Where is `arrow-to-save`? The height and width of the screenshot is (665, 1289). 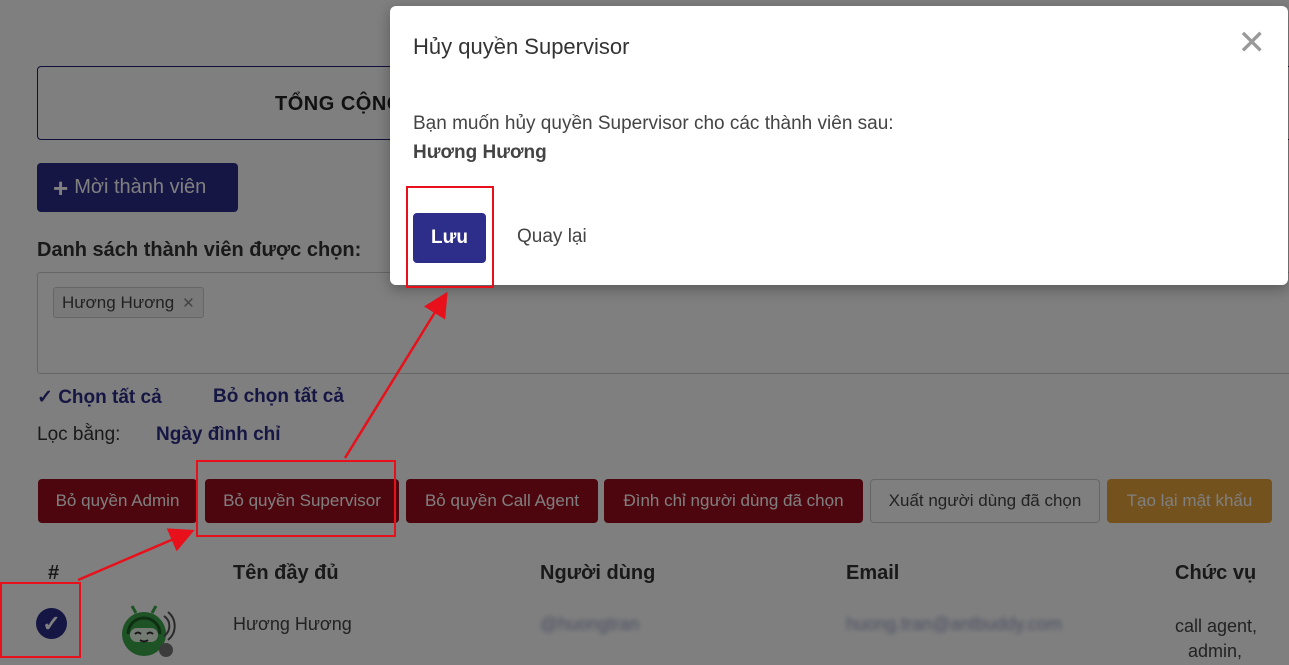
arrow-to-save is located at coordinates (395, 375).